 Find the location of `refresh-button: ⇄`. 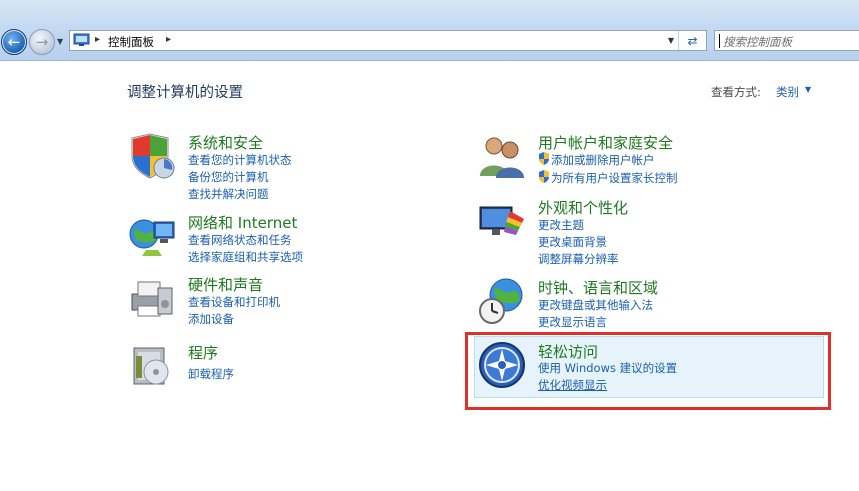

refresh-button: ⇄ is located at coordinates (692, 40).